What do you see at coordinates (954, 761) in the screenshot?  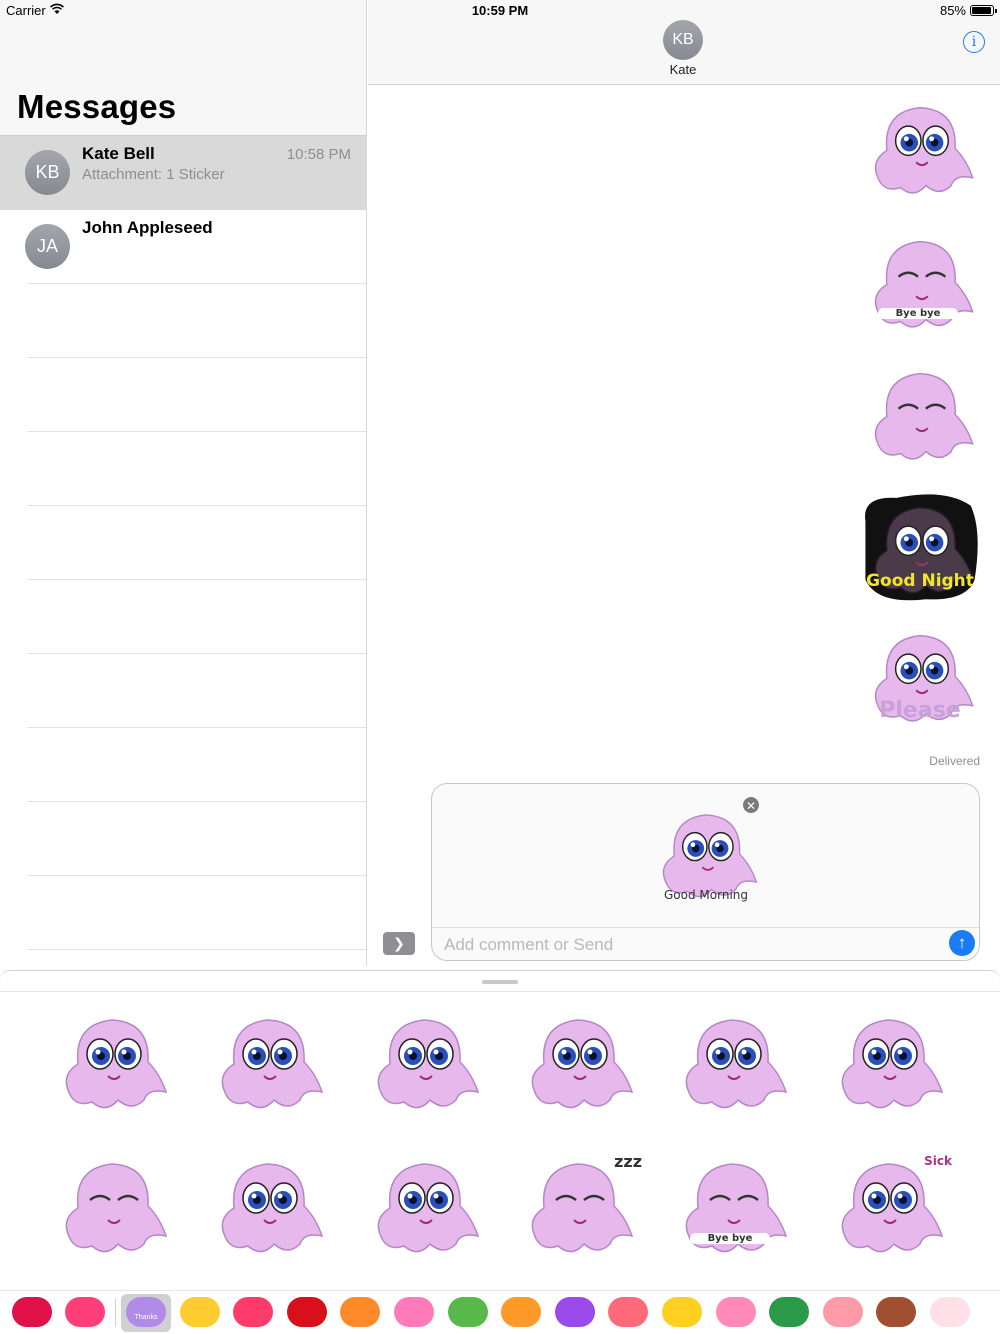 I see `delivered-status: Delivered` at bounding box center [954, 761].